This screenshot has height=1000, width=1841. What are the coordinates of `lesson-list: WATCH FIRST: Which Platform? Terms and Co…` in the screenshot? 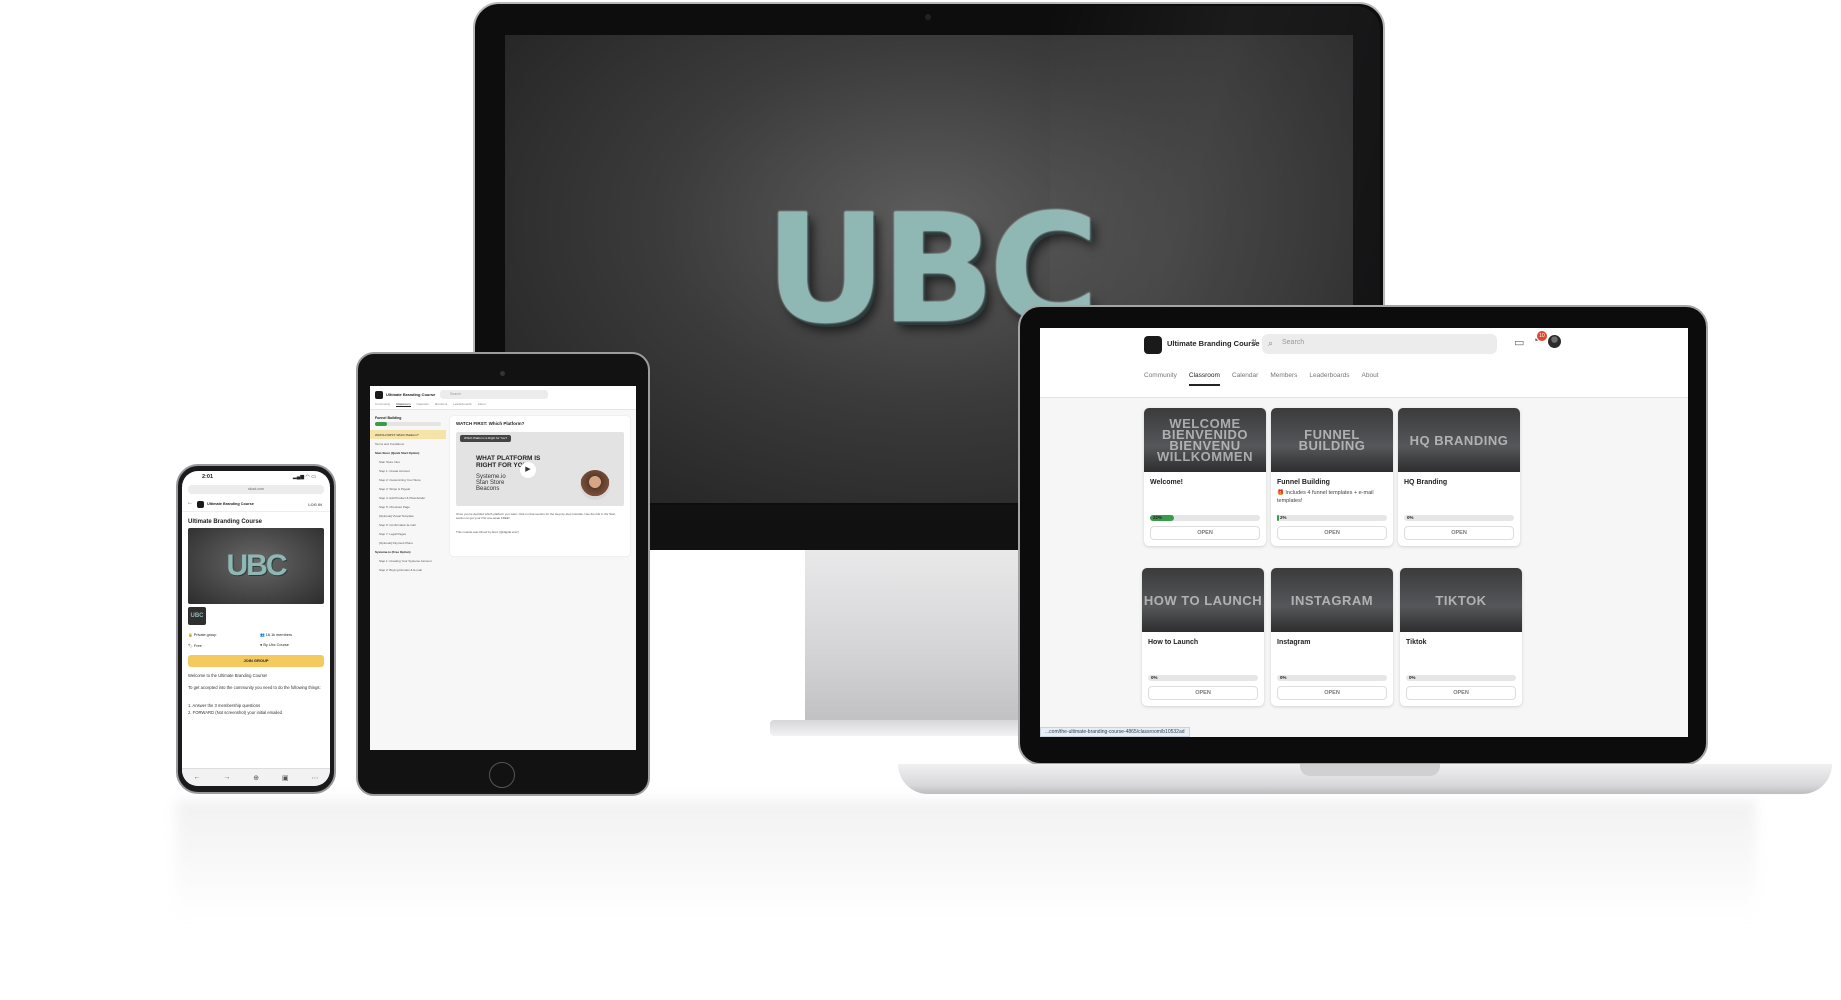 It's located at (408, 502).